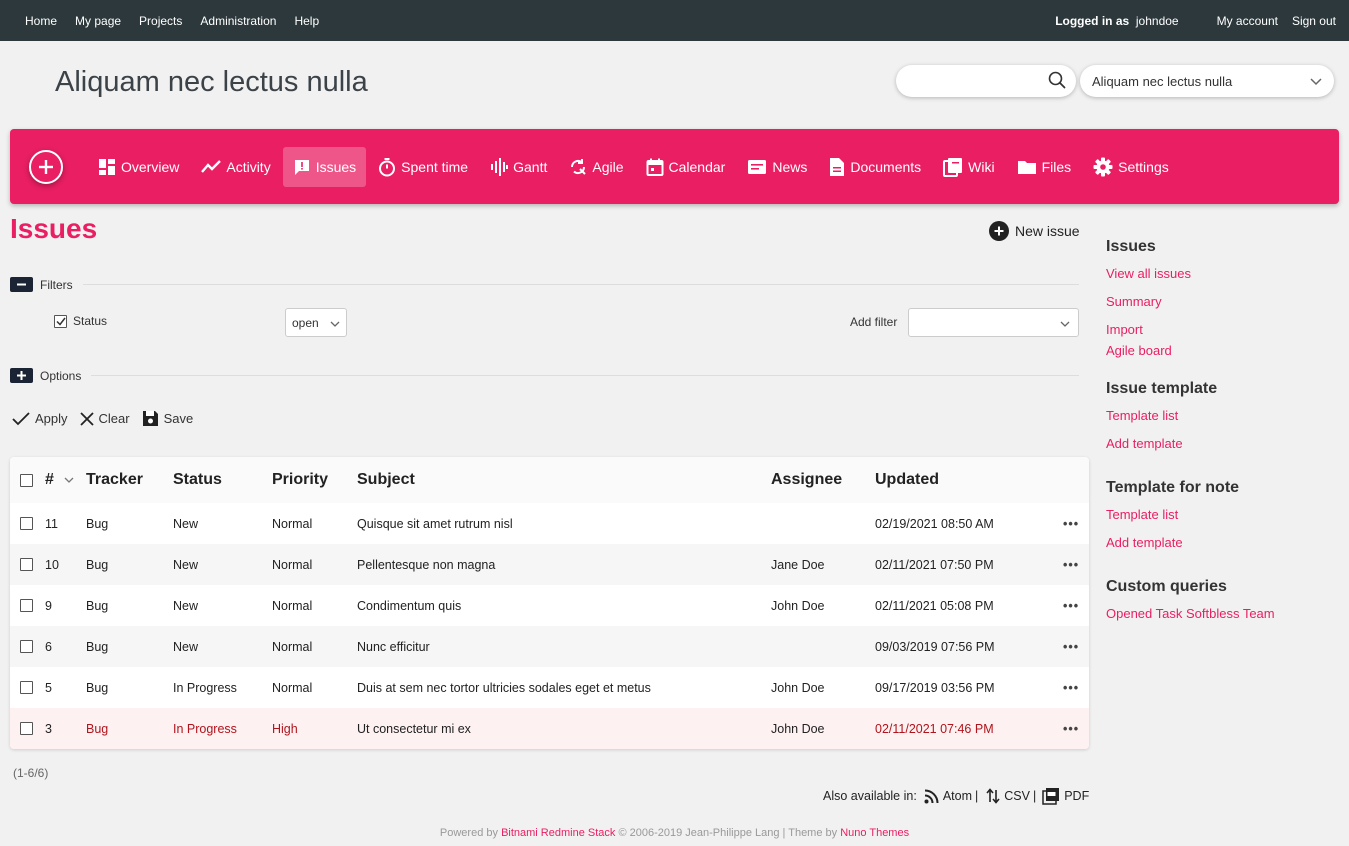  Describe the element at coordinates (907, 480) in the screenshot. I see `column-header-updated: Updated` at that location.